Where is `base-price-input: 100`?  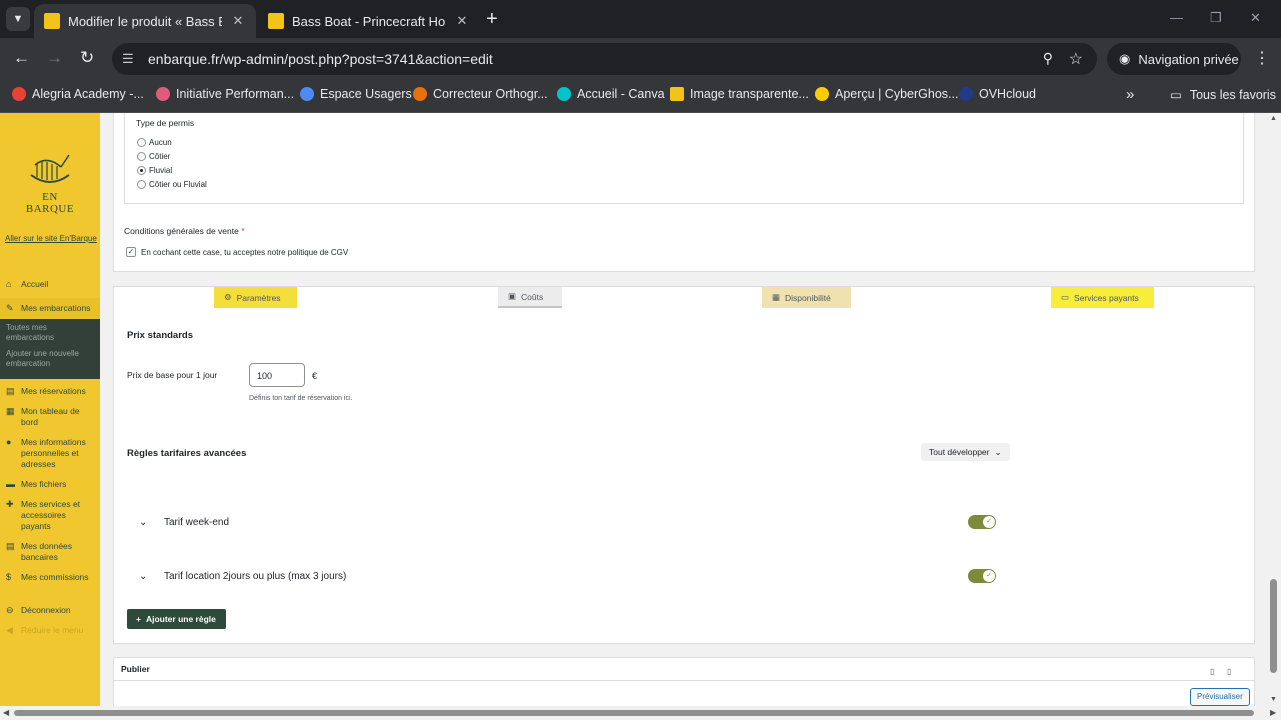 base-price-input: 100 is located at coordinates (277, 375).